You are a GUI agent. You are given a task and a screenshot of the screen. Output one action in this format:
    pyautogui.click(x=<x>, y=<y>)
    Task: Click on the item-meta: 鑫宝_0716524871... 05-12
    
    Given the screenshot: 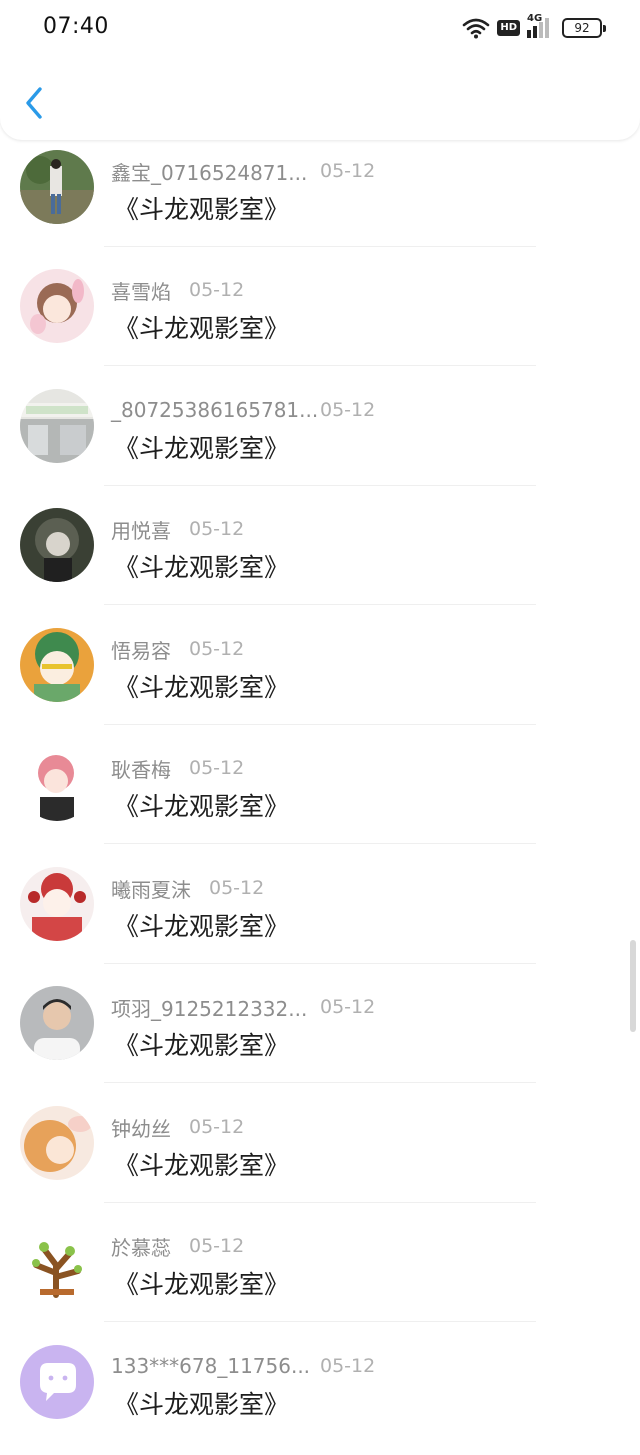 What is the action you would take?
    pyautogui.click(x=243, y=171)
    